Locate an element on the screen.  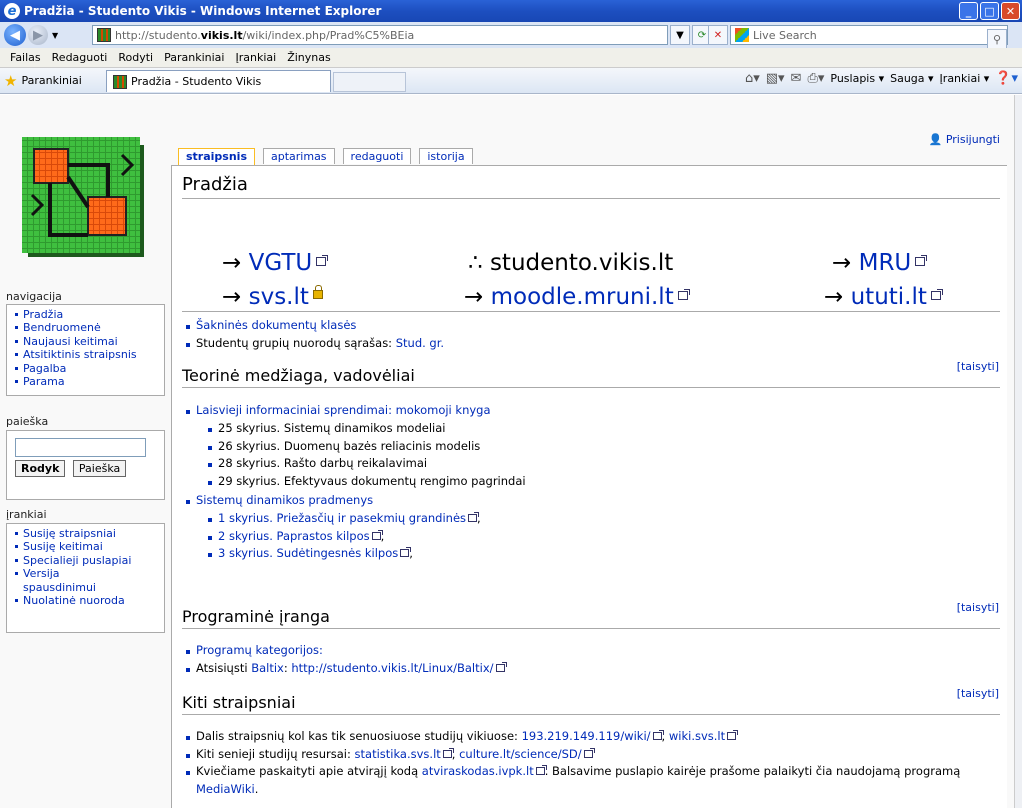
nav-link-community: Bendruomenė is located at coordinates (86, 327).